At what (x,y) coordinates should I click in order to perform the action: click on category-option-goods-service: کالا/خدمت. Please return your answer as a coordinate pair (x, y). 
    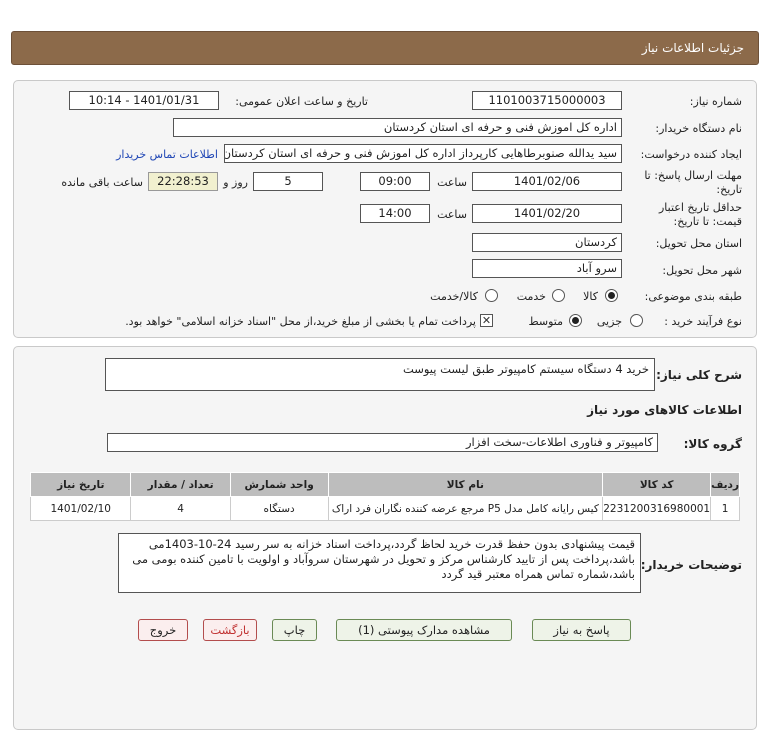
    Looking at the image, I should click on (454, 296).